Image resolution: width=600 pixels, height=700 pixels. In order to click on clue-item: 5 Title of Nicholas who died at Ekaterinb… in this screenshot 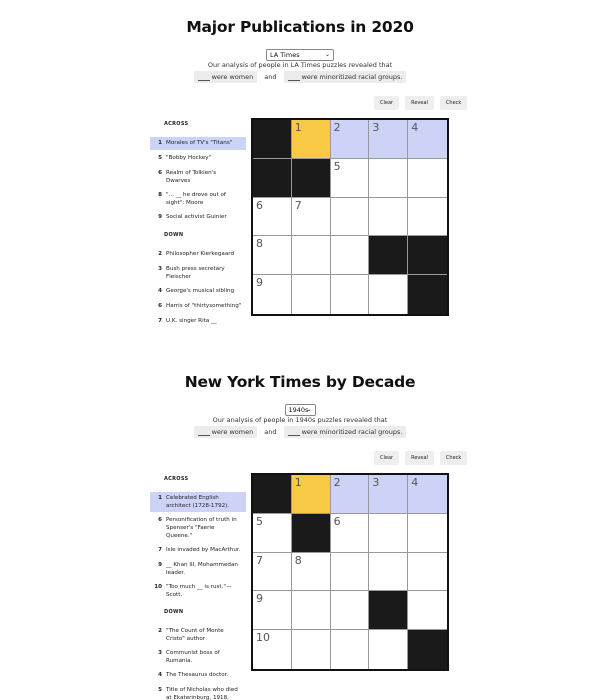, I will do `click(198, 692)`.